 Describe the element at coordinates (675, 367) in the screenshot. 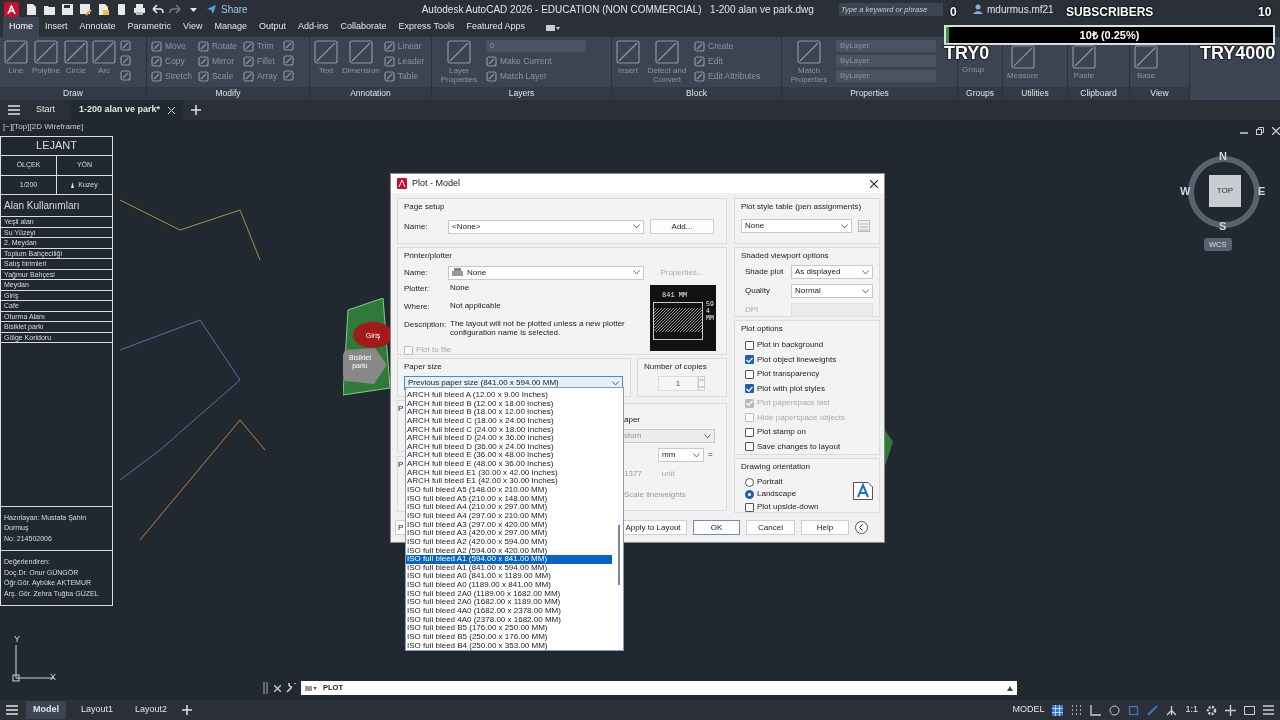

I see `group-title: Number of copies` at that location.